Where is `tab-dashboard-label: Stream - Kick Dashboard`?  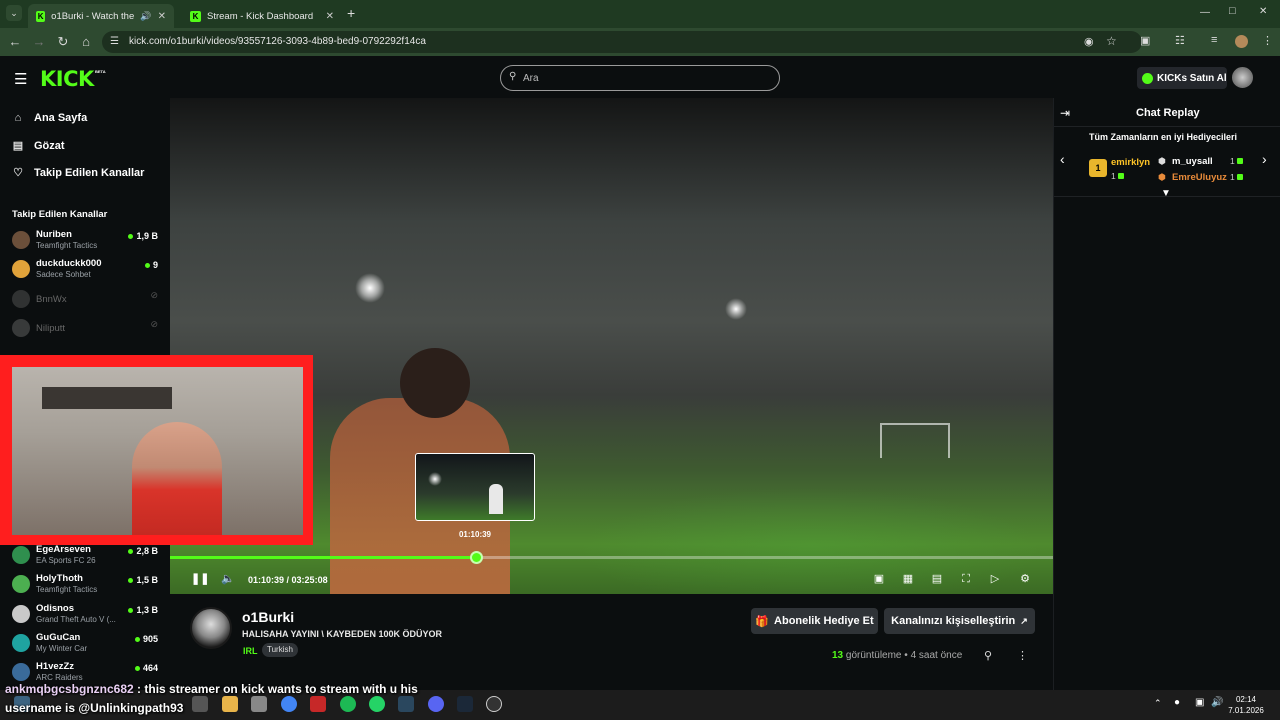 tab-dashboard-label: Stream - Kick Dashboard is located at coordinates (260, 16).